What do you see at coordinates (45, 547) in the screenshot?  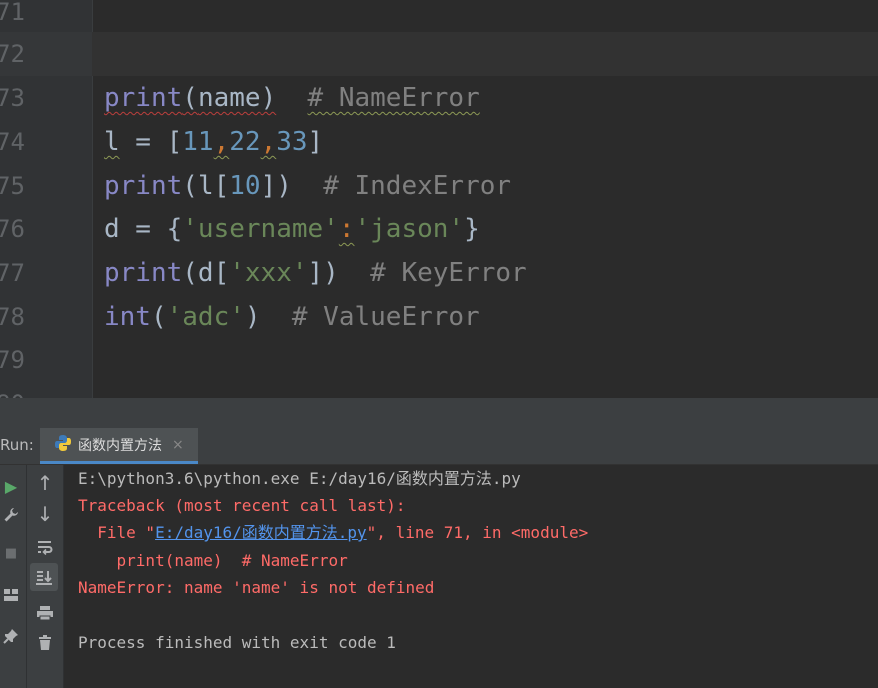 I see `soft-wrap-icon` at bounding box center [45, 547].